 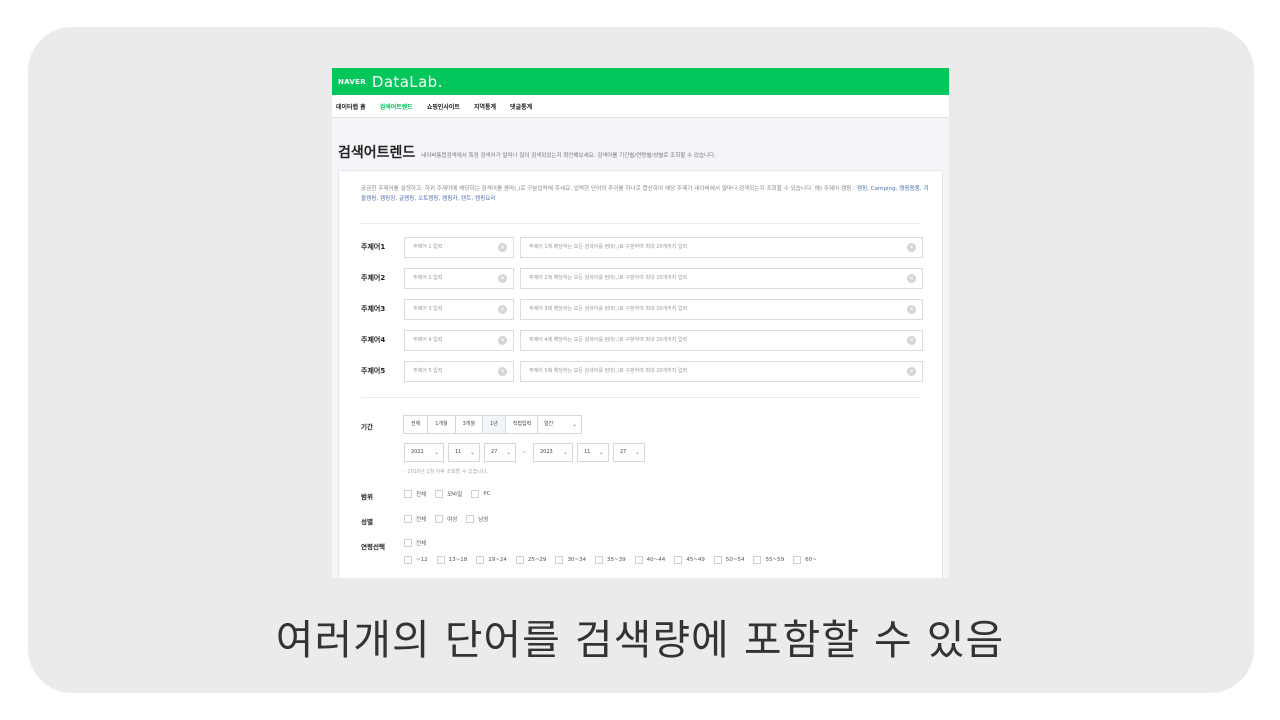 I want to click on datalab-logo: DataLab., so click(x=407, y=82).